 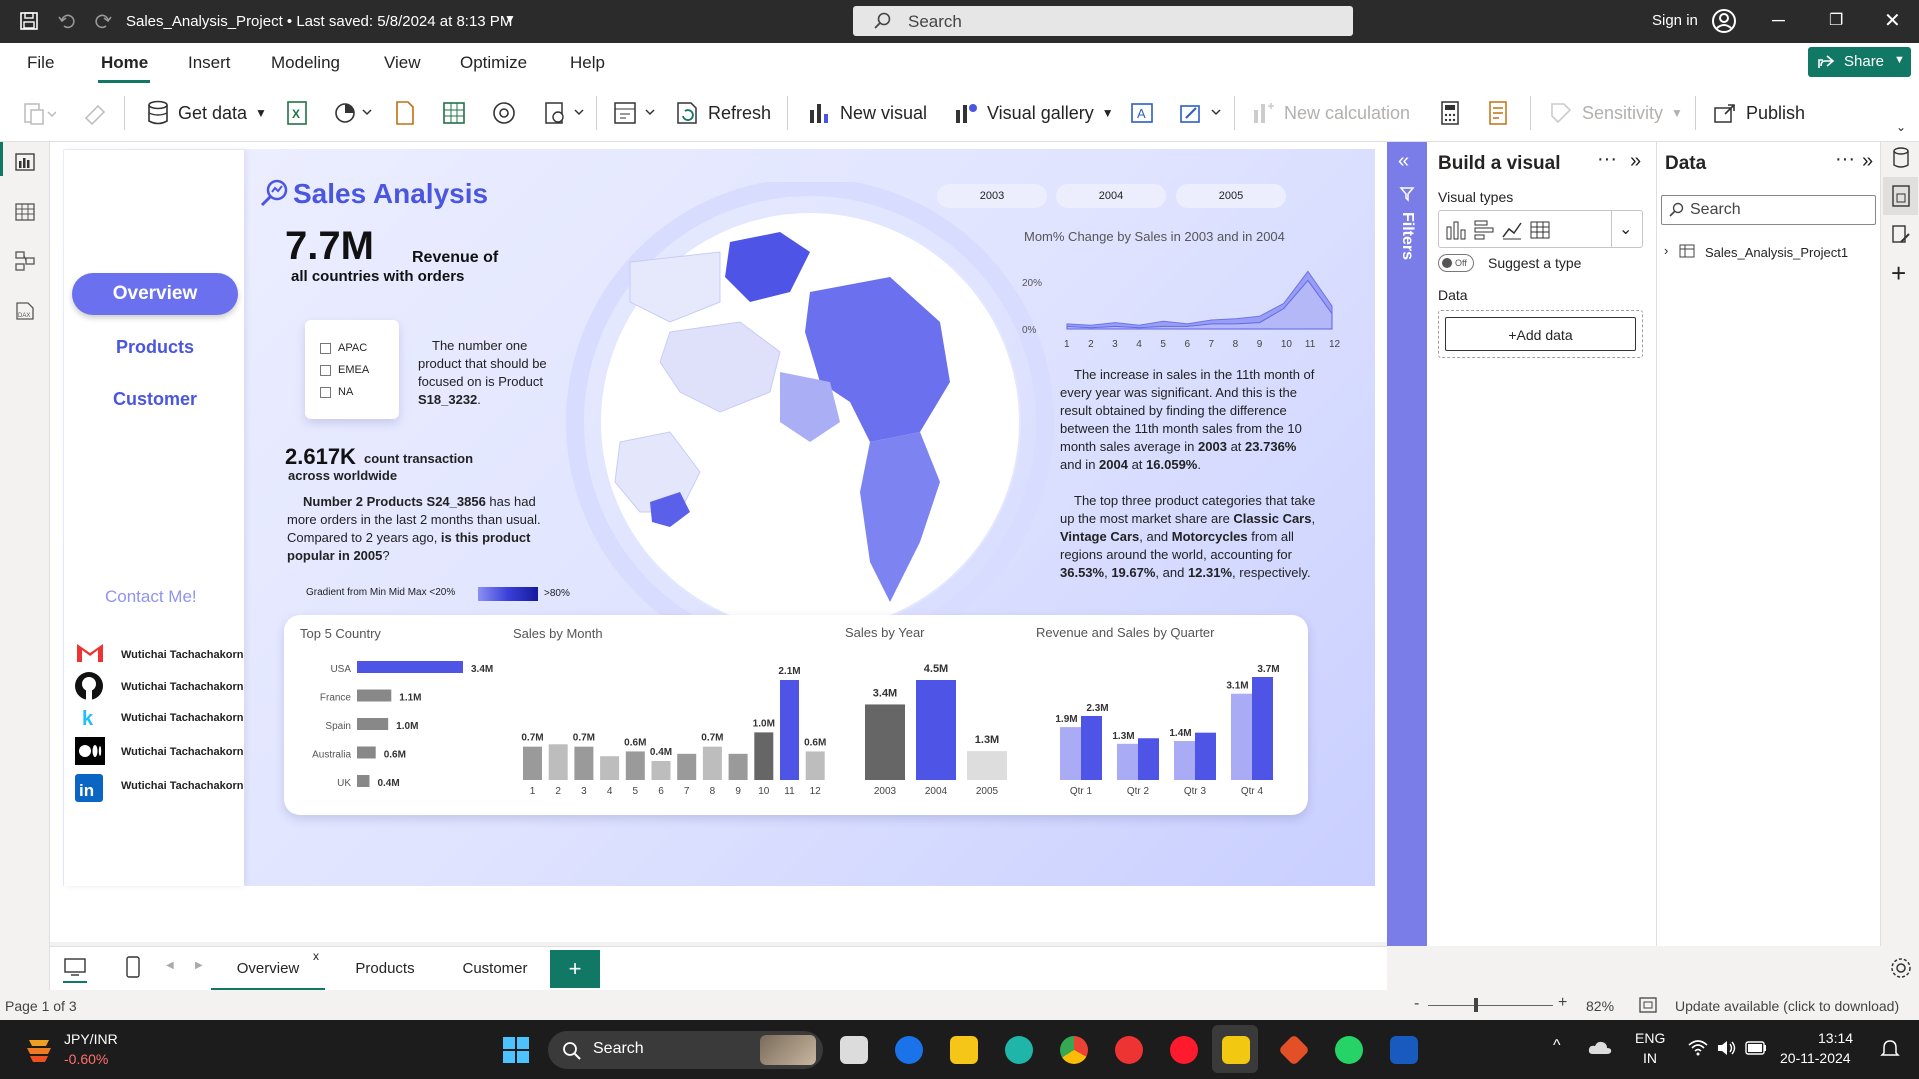 What do you see at coordinates (1476, 1005) in the screenshot?
I see `zoom-slider-thumb` at bounding box center [1476, 1005].